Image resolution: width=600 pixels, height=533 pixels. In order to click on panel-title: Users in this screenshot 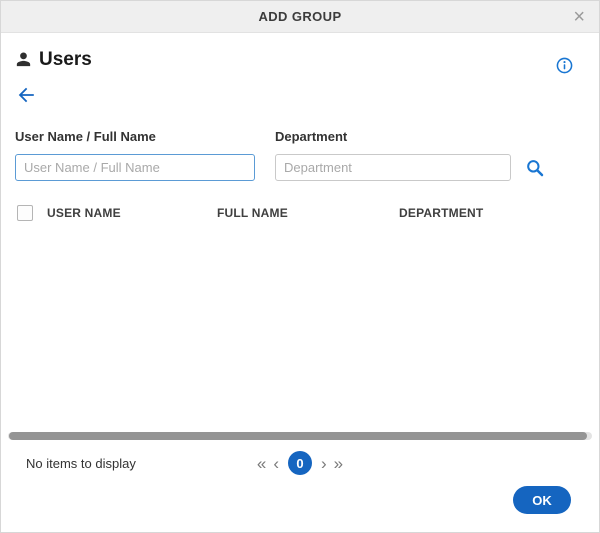, I will do `click(65, 59)`.